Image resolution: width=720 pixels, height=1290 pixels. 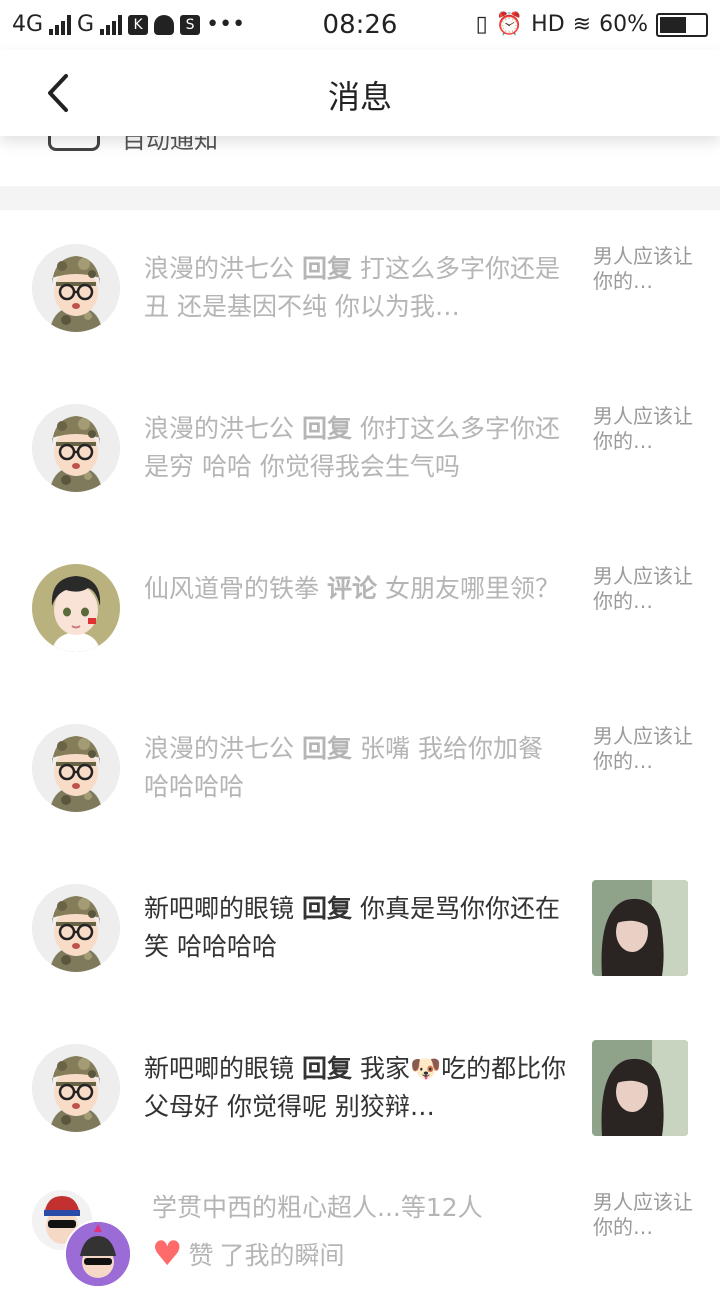 What do you see at coordinates (682, 24) in the screenshot?
I see `battery-icon` at bounding box center [682, 24].